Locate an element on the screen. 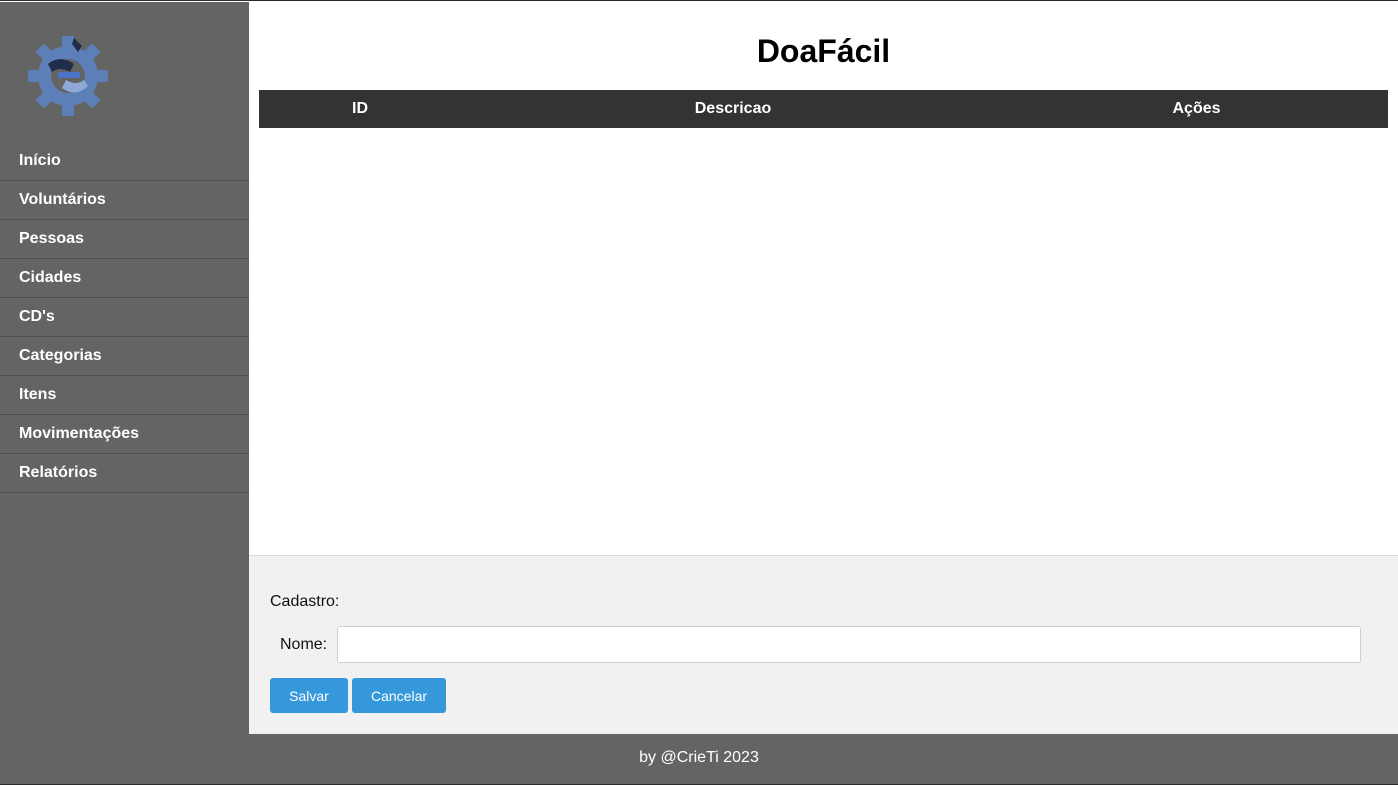  nome-input is located at coordinates (849, 644).